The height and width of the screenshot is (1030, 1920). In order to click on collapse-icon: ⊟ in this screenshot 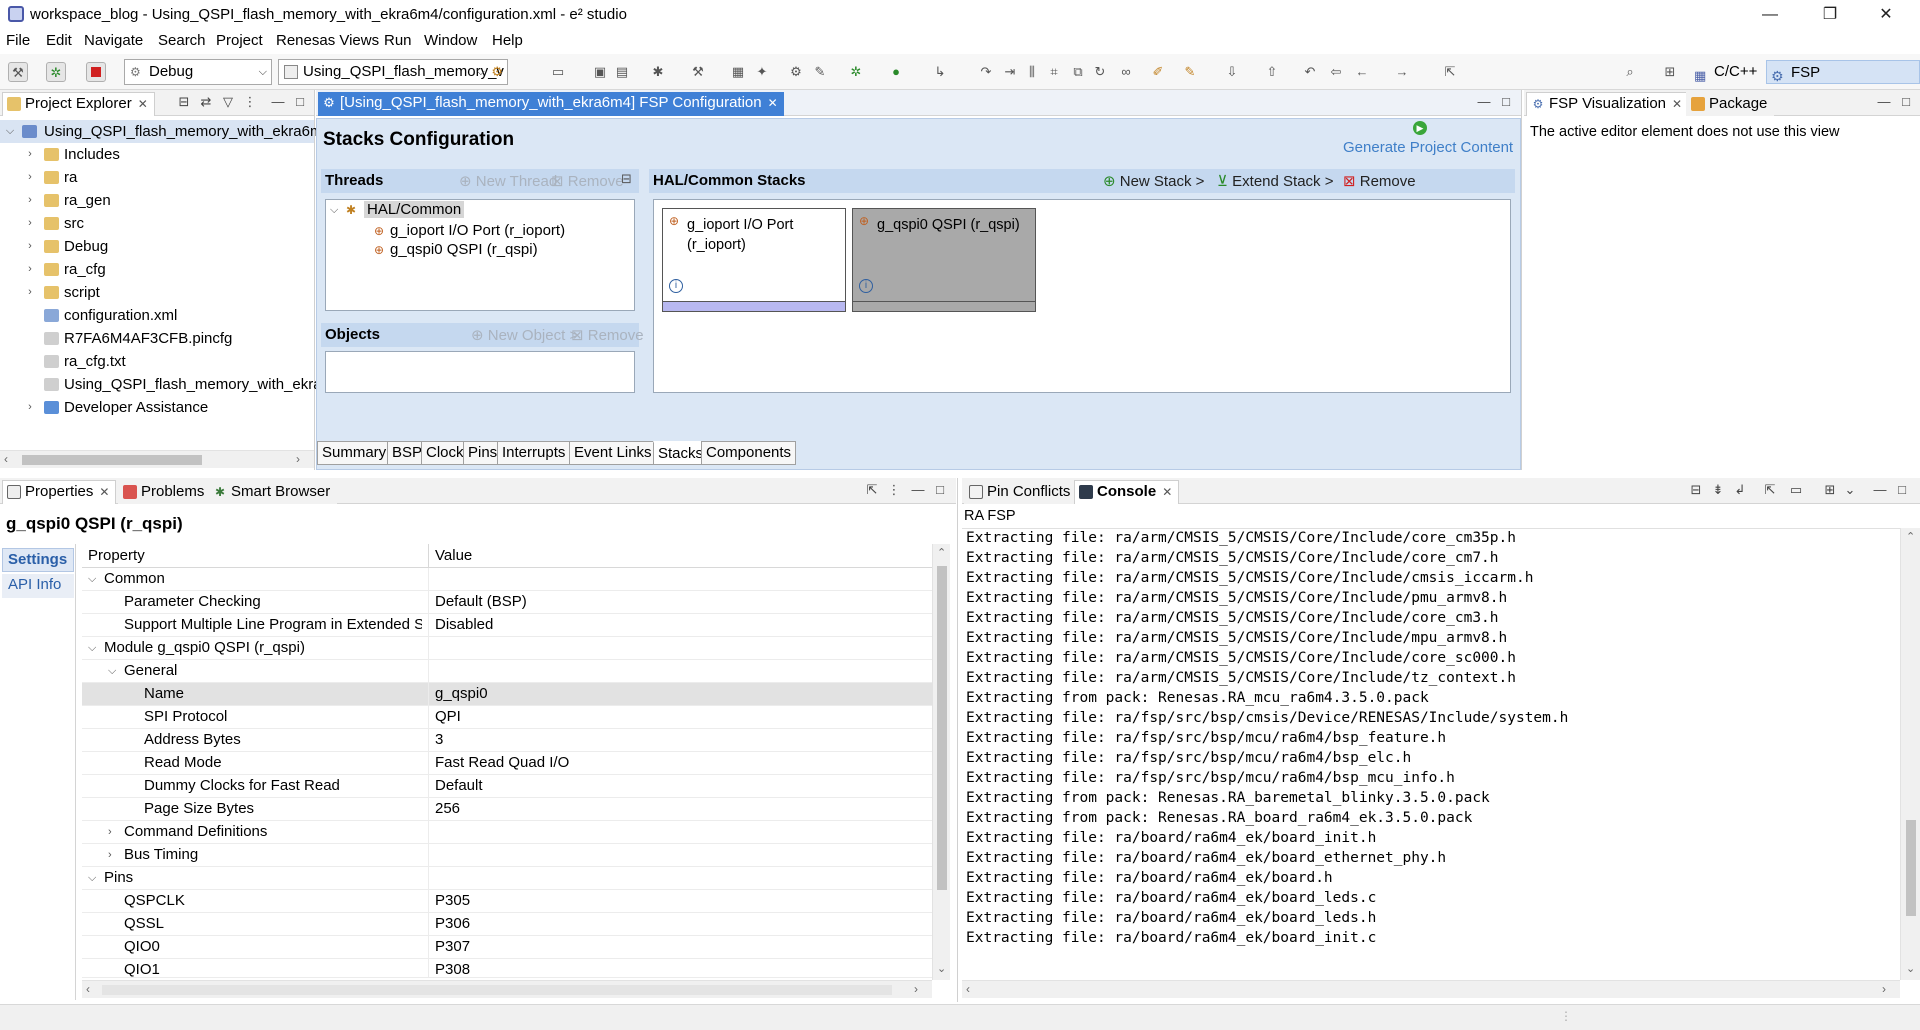, I will do `click(626, 179)`.